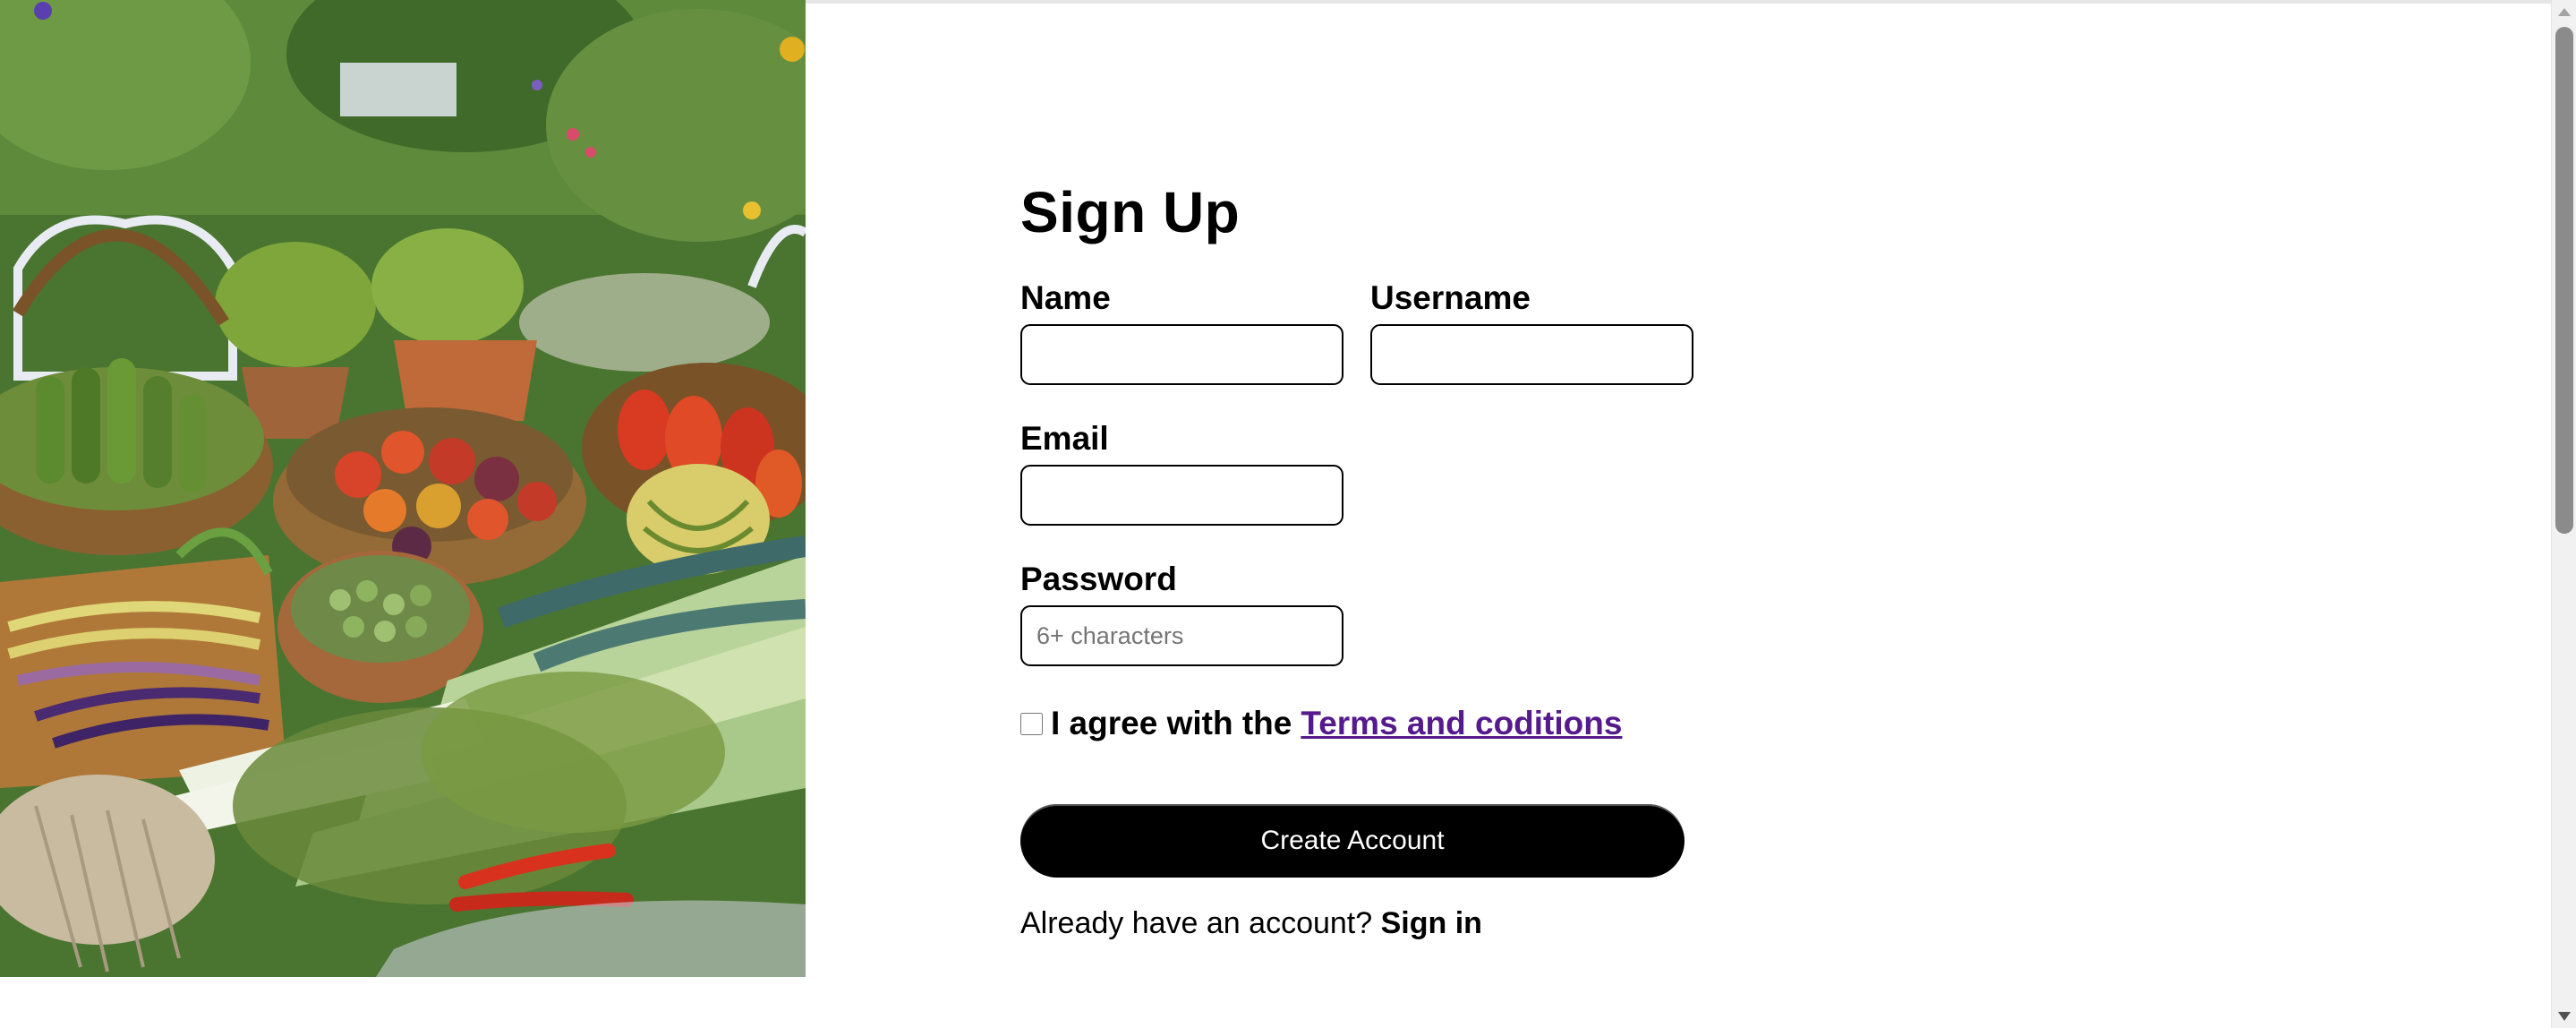 The image size is (2576, 1028). Describe the element at coordinates (1031, 723) in the screenshot. I see `terms-checkbox` at that location.